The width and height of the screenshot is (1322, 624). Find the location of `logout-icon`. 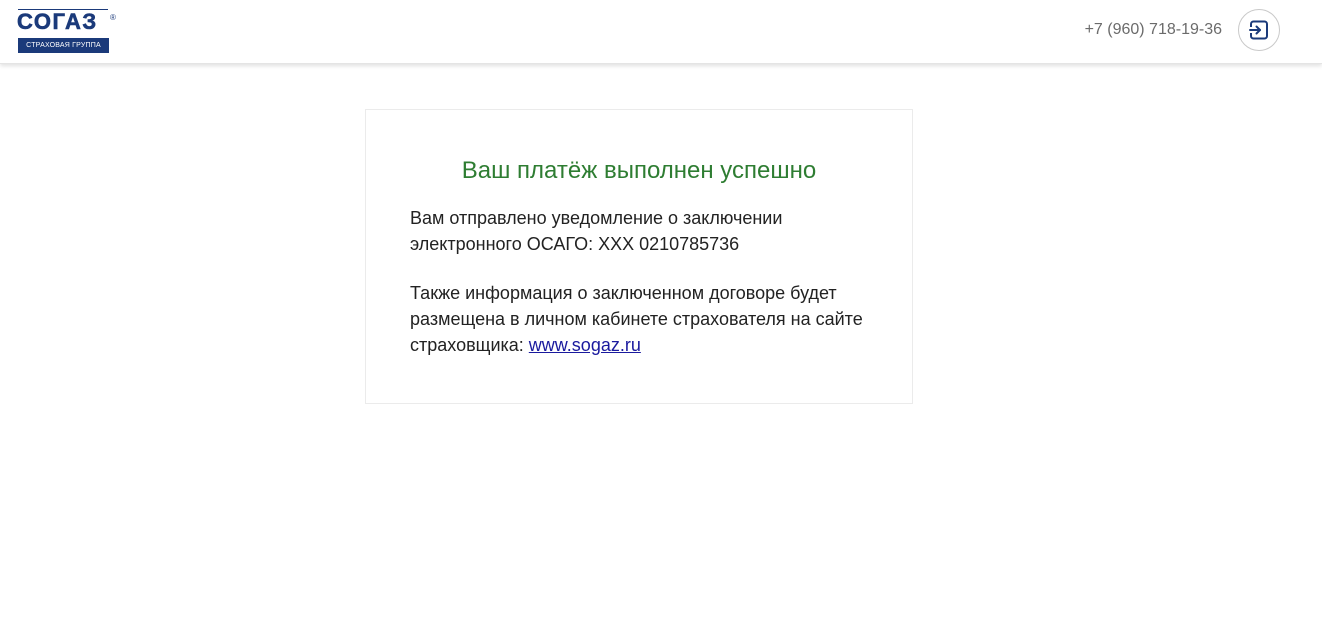

logout-icon is located at coordinates (1258, 30).